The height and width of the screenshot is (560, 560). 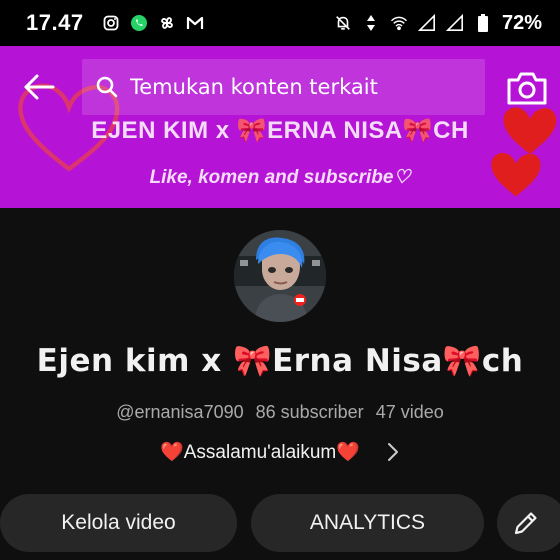 What do you see at coordinates (309, 412) in the screenshot?
I see `subscriber-count: 86 subscriber` at bounding box center [309, 412].